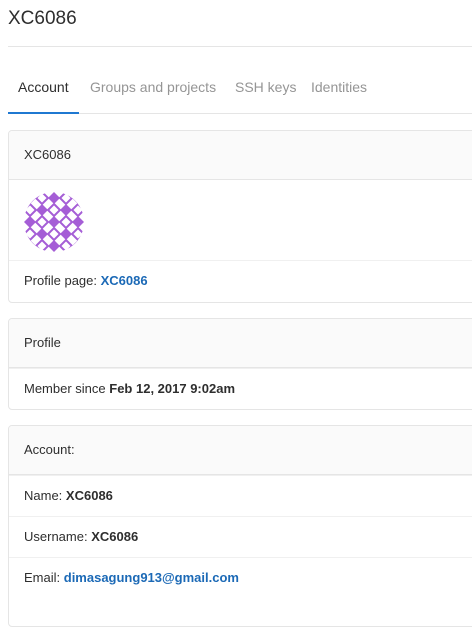 The image size is (472, 627). What do you see at coordinates (240, 495) in the screenshot?
I see `name-row: Name: XC6086` at bounding box center [240, 495].